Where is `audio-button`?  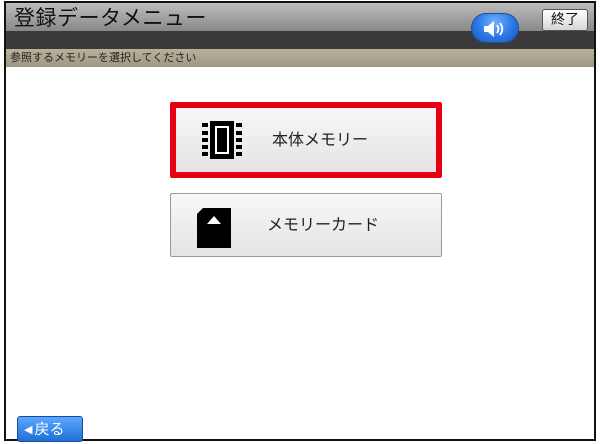
audio-button is located at coordinates (495, 28).